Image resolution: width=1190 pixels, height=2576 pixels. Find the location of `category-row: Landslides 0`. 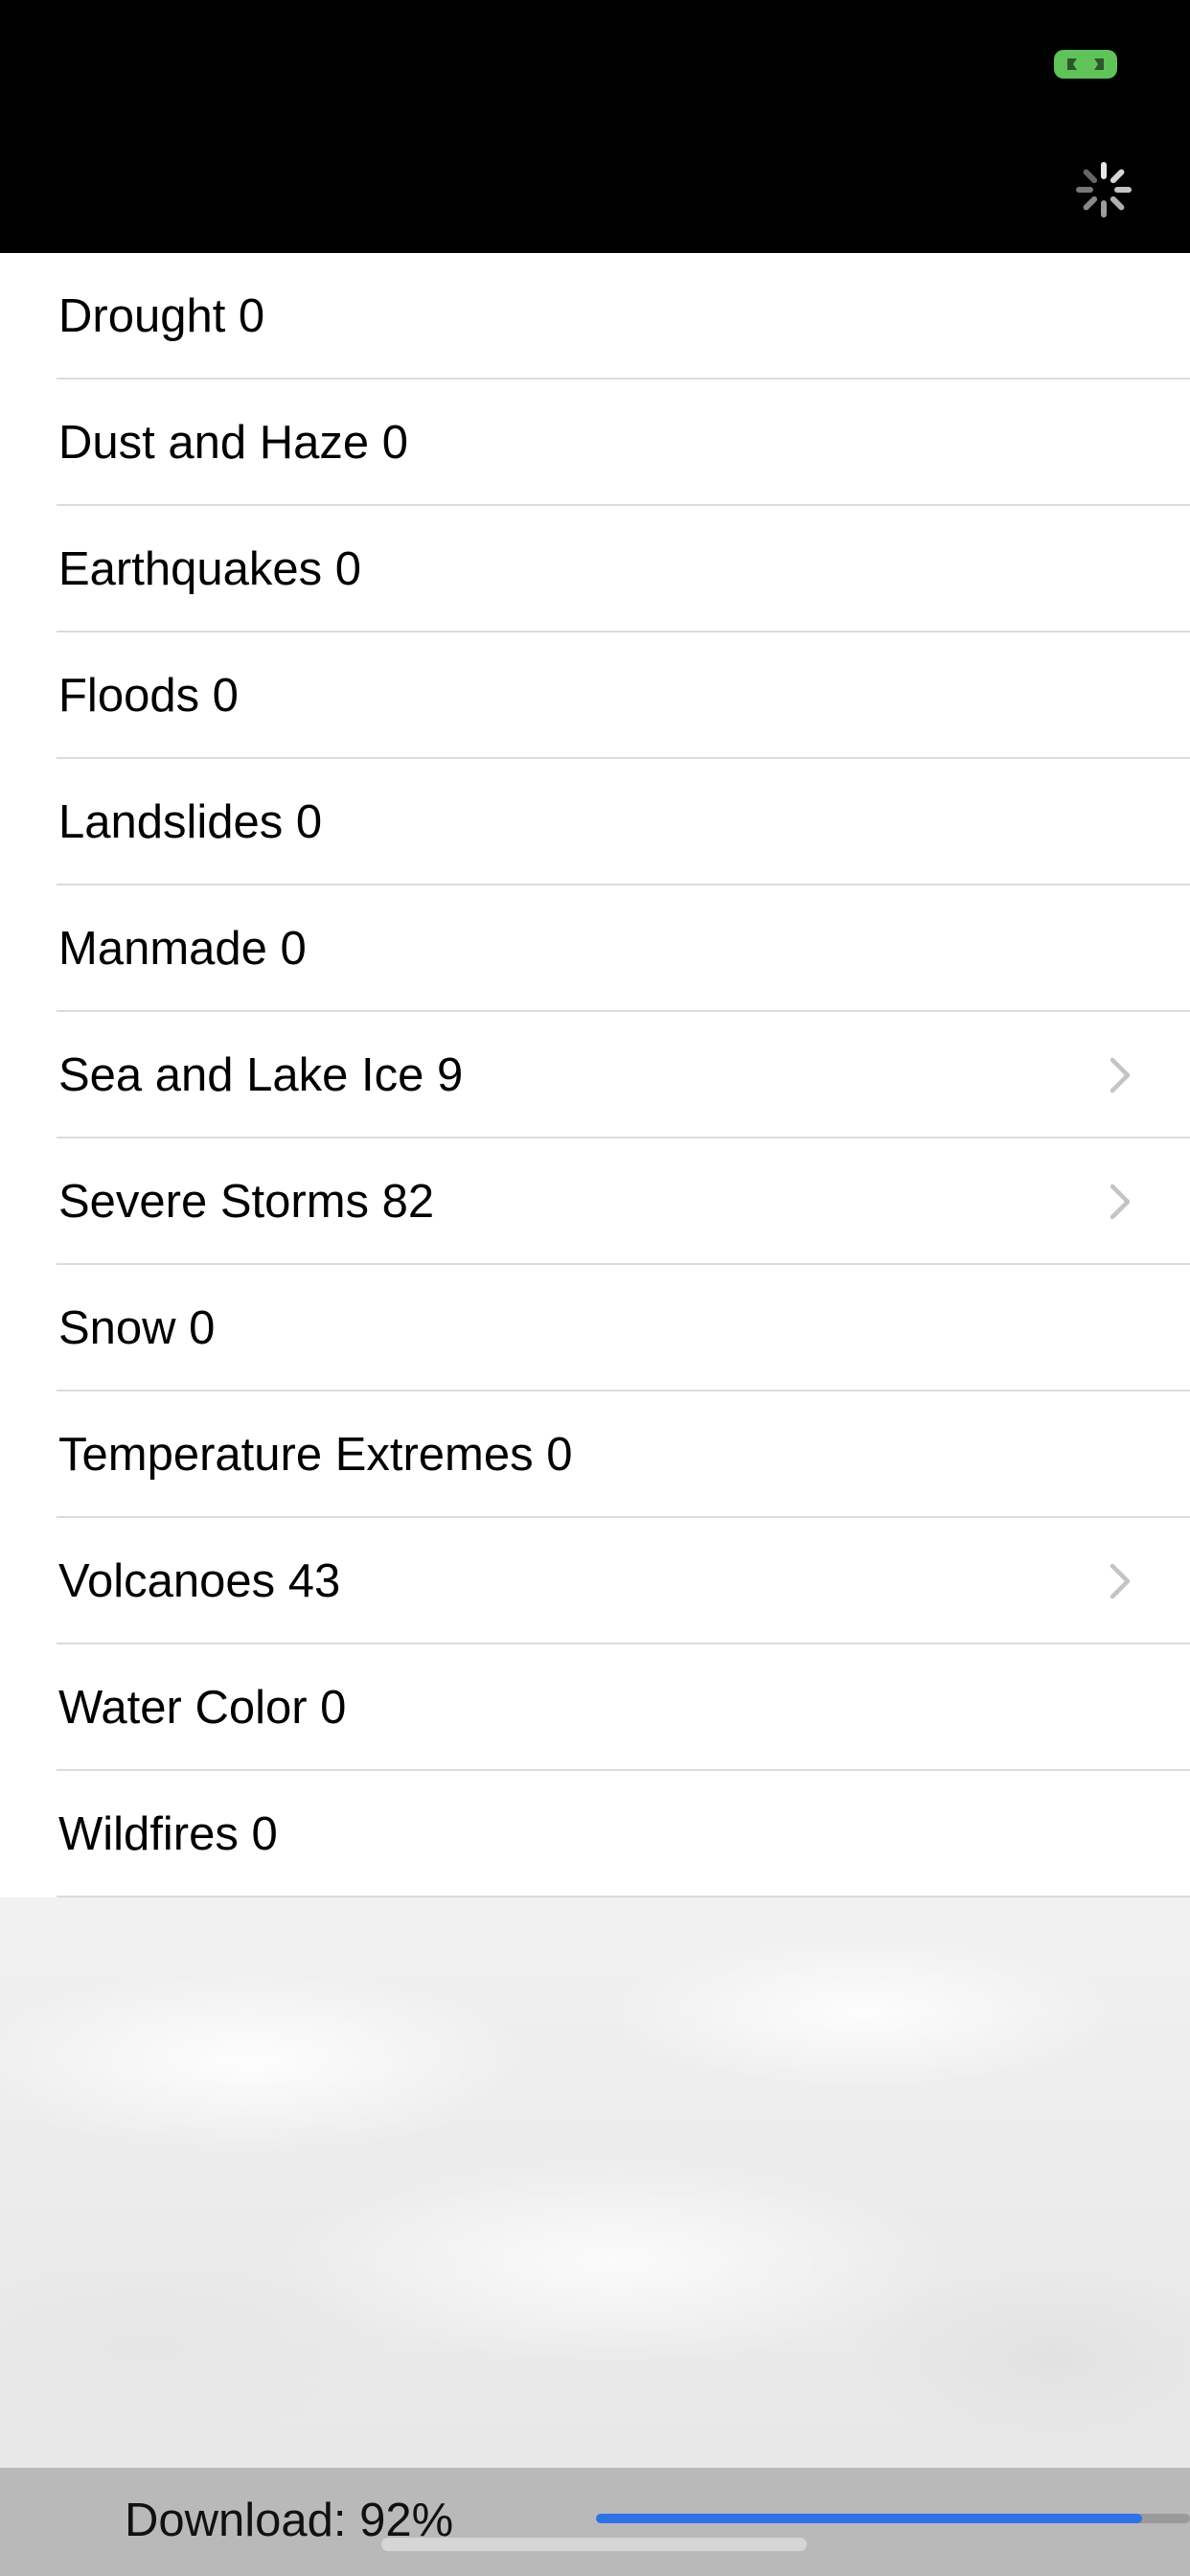

category-row: Landslides 0 is located at coordinates (595, 822).